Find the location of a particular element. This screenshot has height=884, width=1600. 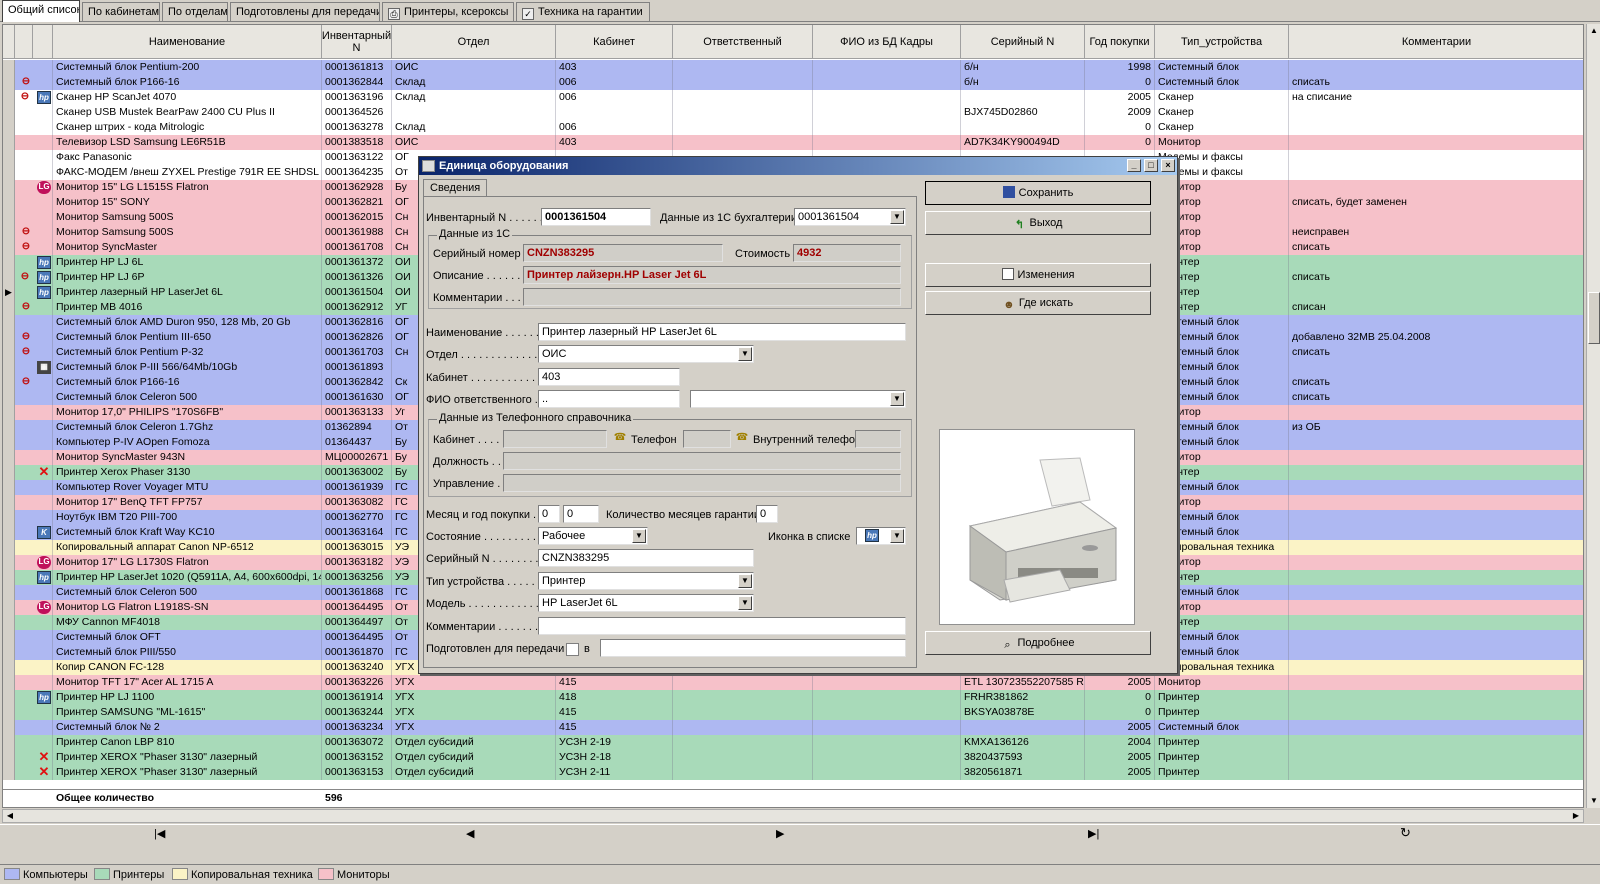

tab-by-rooms: По кабинетам is located at coordinates (121, 11).